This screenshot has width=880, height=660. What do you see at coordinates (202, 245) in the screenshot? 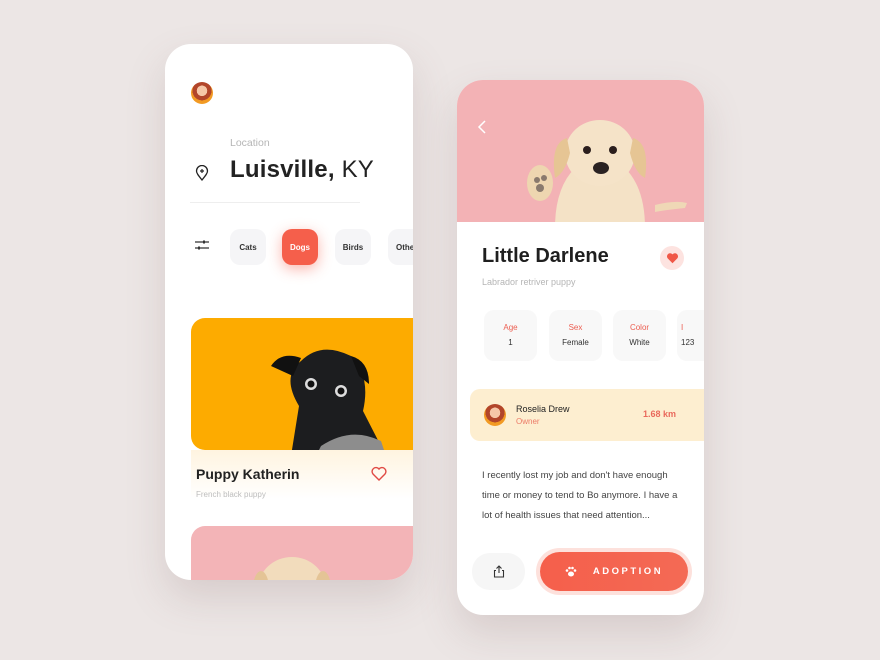
I see `filter-icon` at bounding box center [202, 245].